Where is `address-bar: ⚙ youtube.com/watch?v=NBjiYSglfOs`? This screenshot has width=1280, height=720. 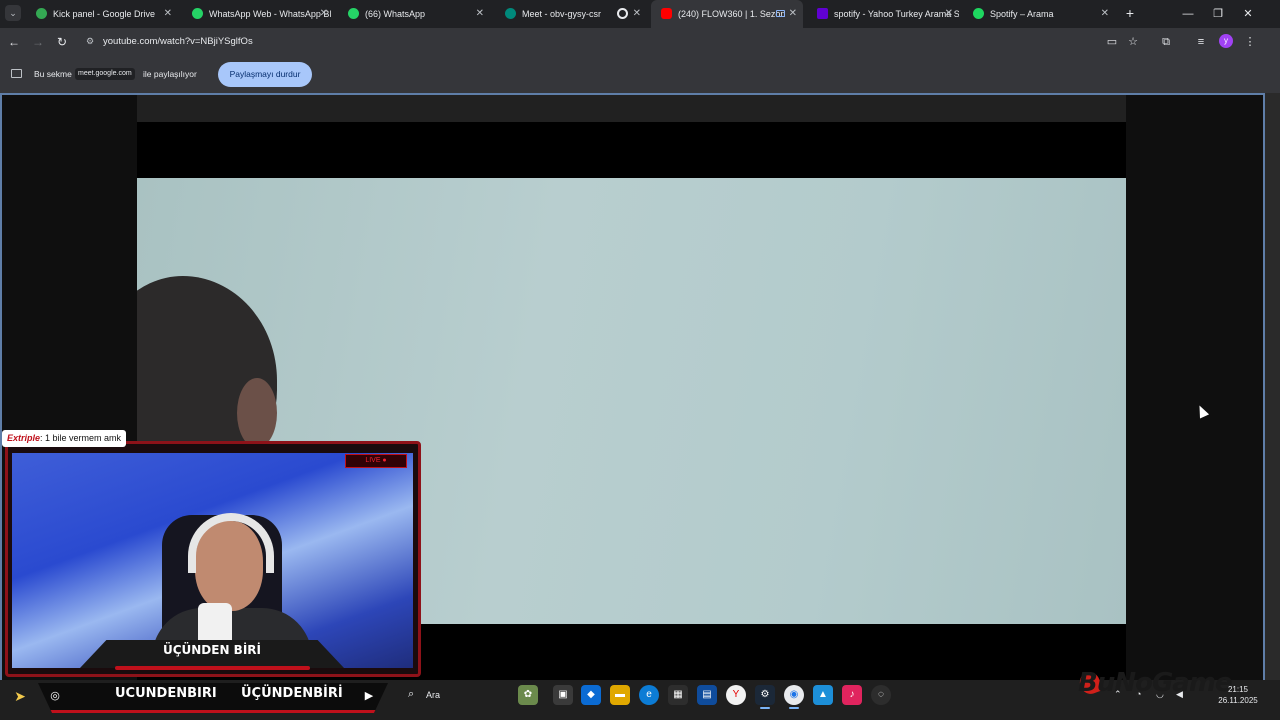 address-bar: ⚙ youtube.com/watch?v=NBjiYSglfOs is located at coordinates (580, 42).